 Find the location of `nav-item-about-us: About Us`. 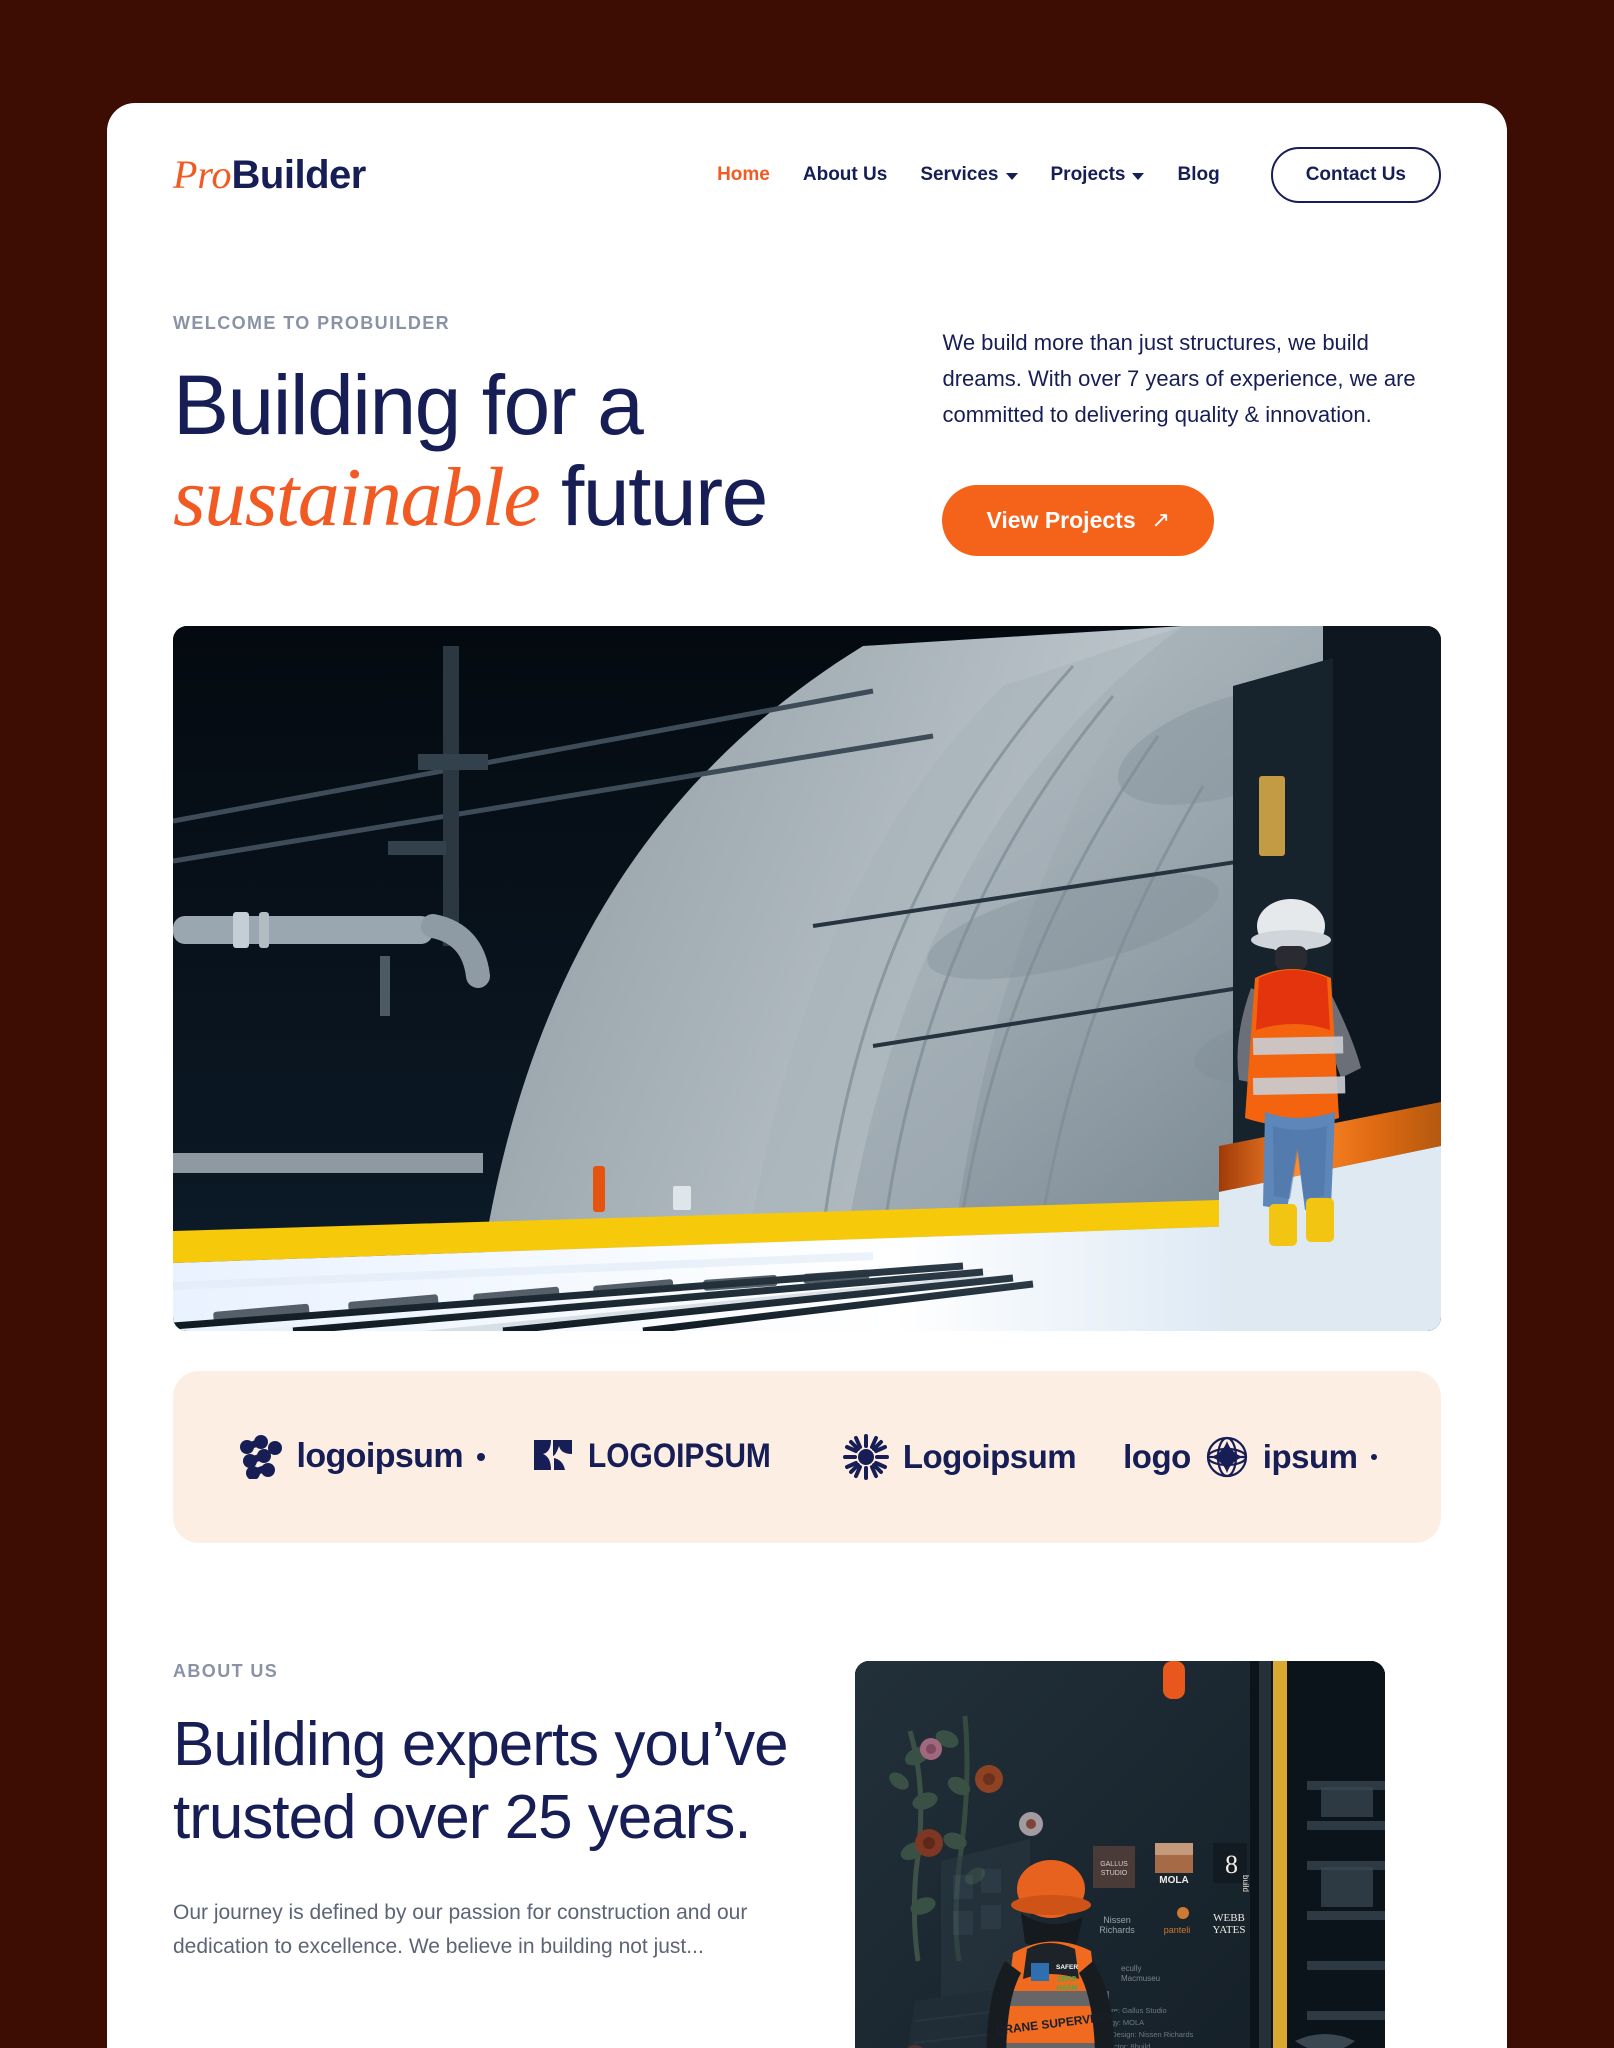

nav-item-about-us: About Us is located at coordinates (845, 175).